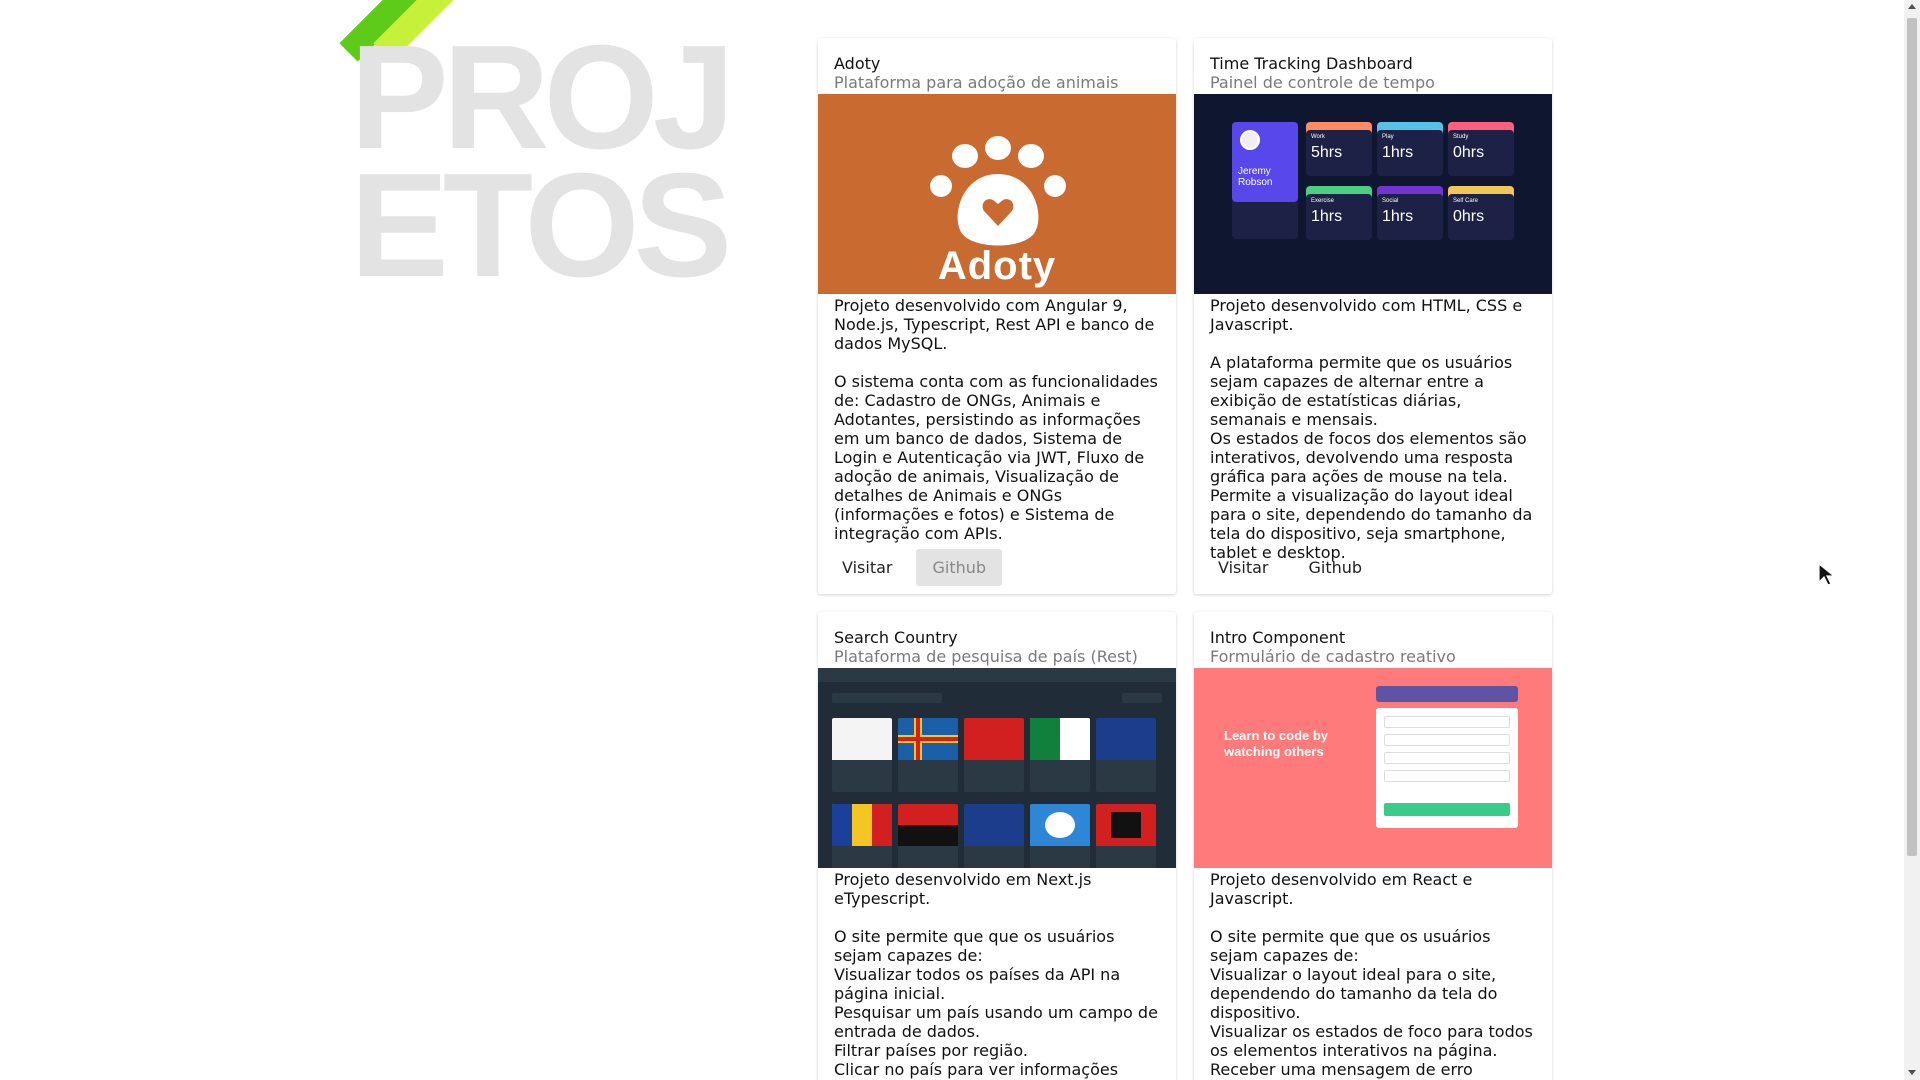  Describe the element at coordinates (541, 225) in the screenshot. I see `section-title-line2: ETOS` at that location.